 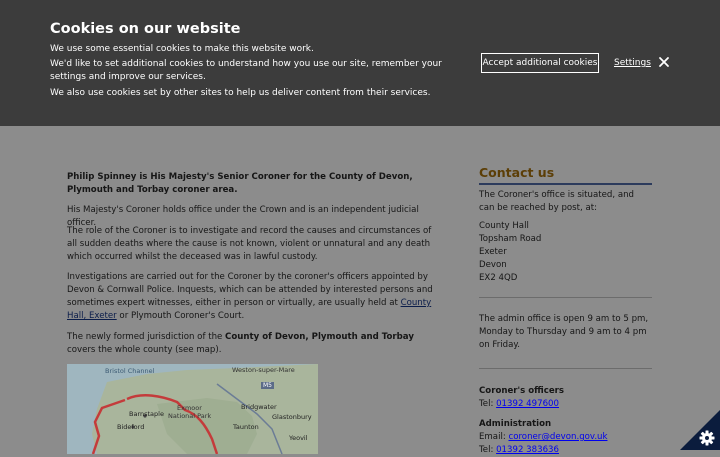 I want to click on map-label-yeovil: Yeovil, so click(x=298, y=438).